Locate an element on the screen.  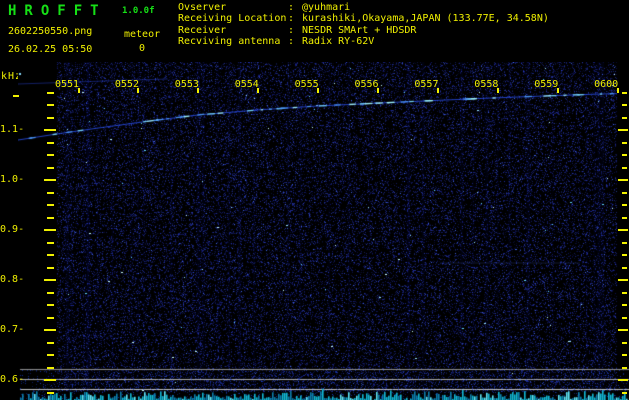
freq-axis-label: 0.6 is located at coordinates (12, 379).